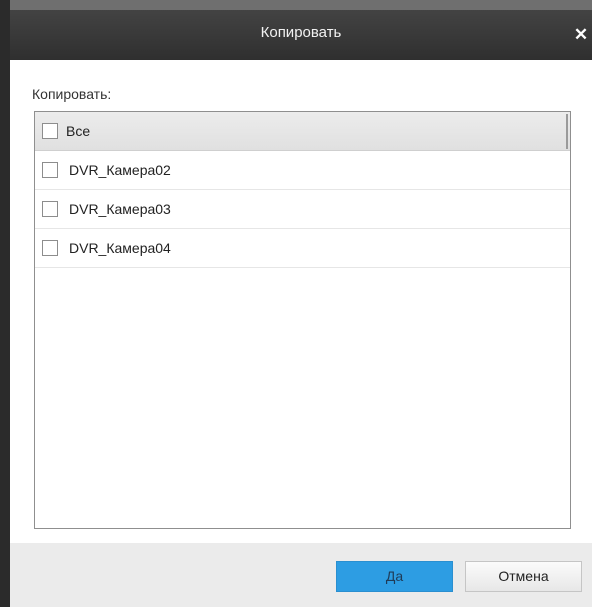 Image resolution: width=592 pixels, height=607 pixels. I want to click on window-top-strip, so click(301, 5).